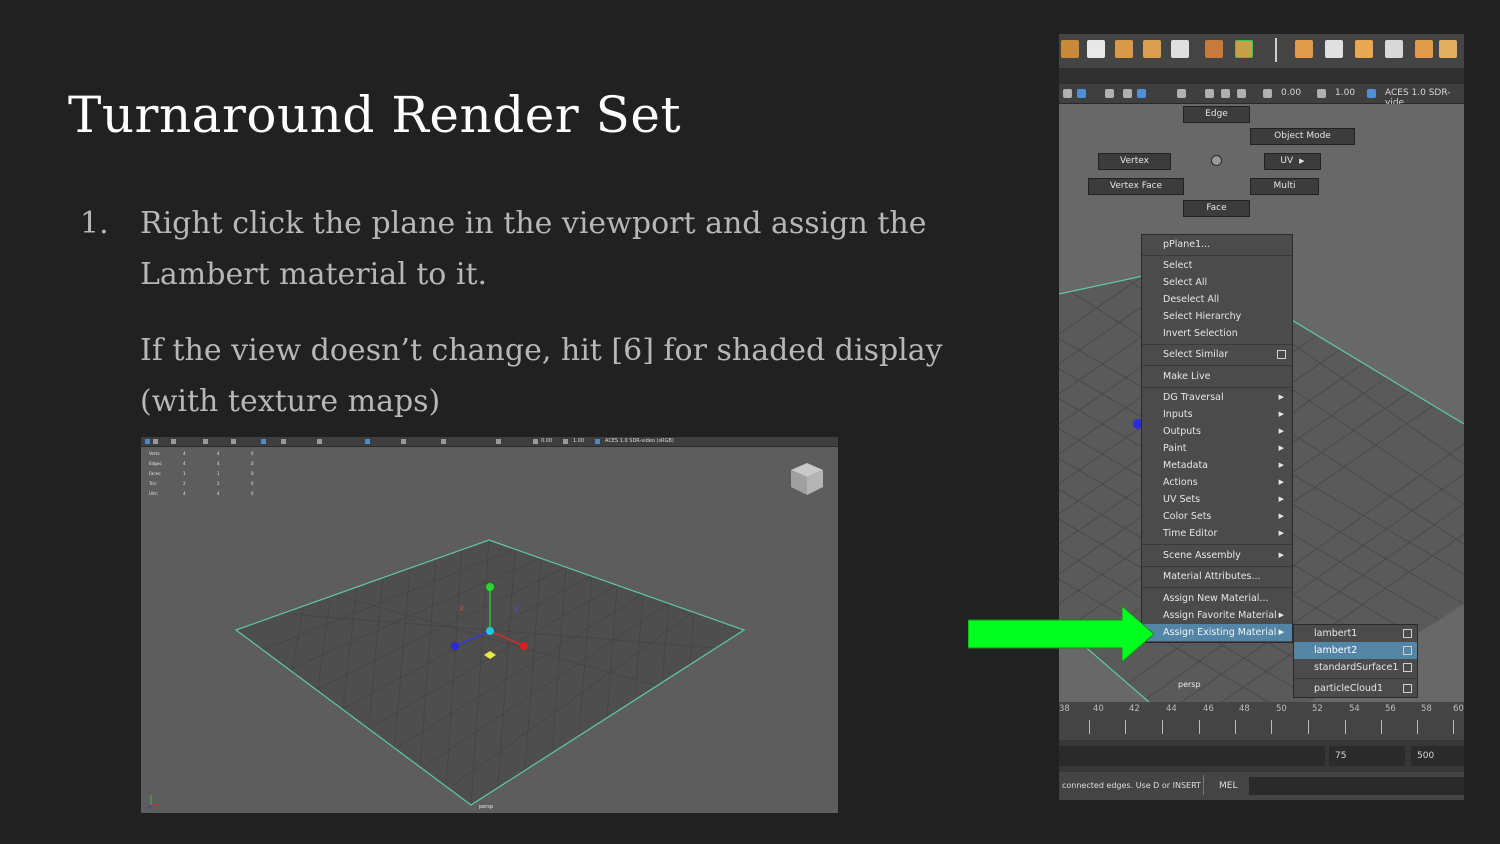 This screenshot has width=1500, height=844. I want to click on menu-item-actions: Actions ▶, so click(1217, 482).